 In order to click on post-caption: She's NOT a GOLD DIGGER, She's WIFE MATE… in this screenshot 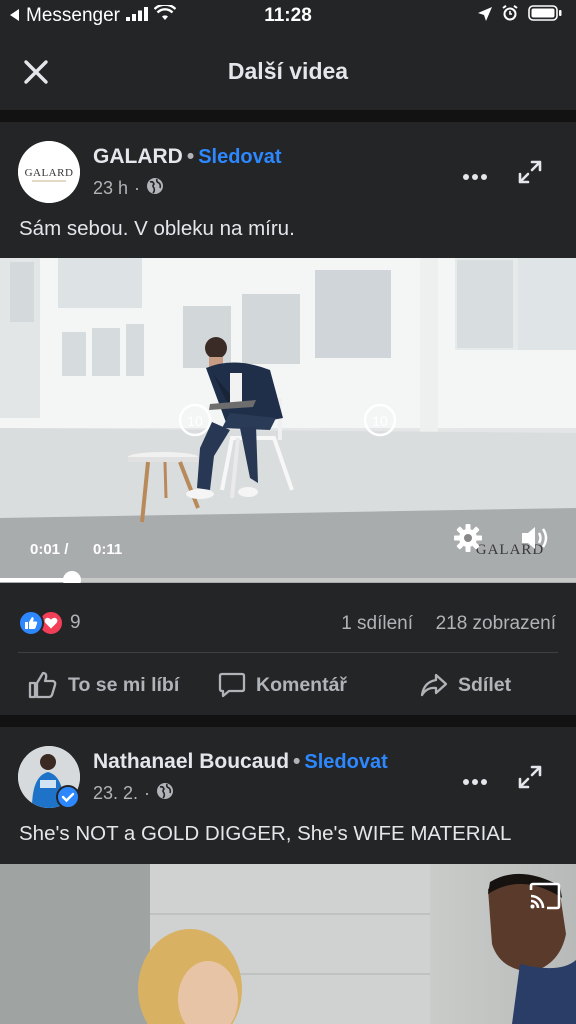, I will do `click(265, 833)`.